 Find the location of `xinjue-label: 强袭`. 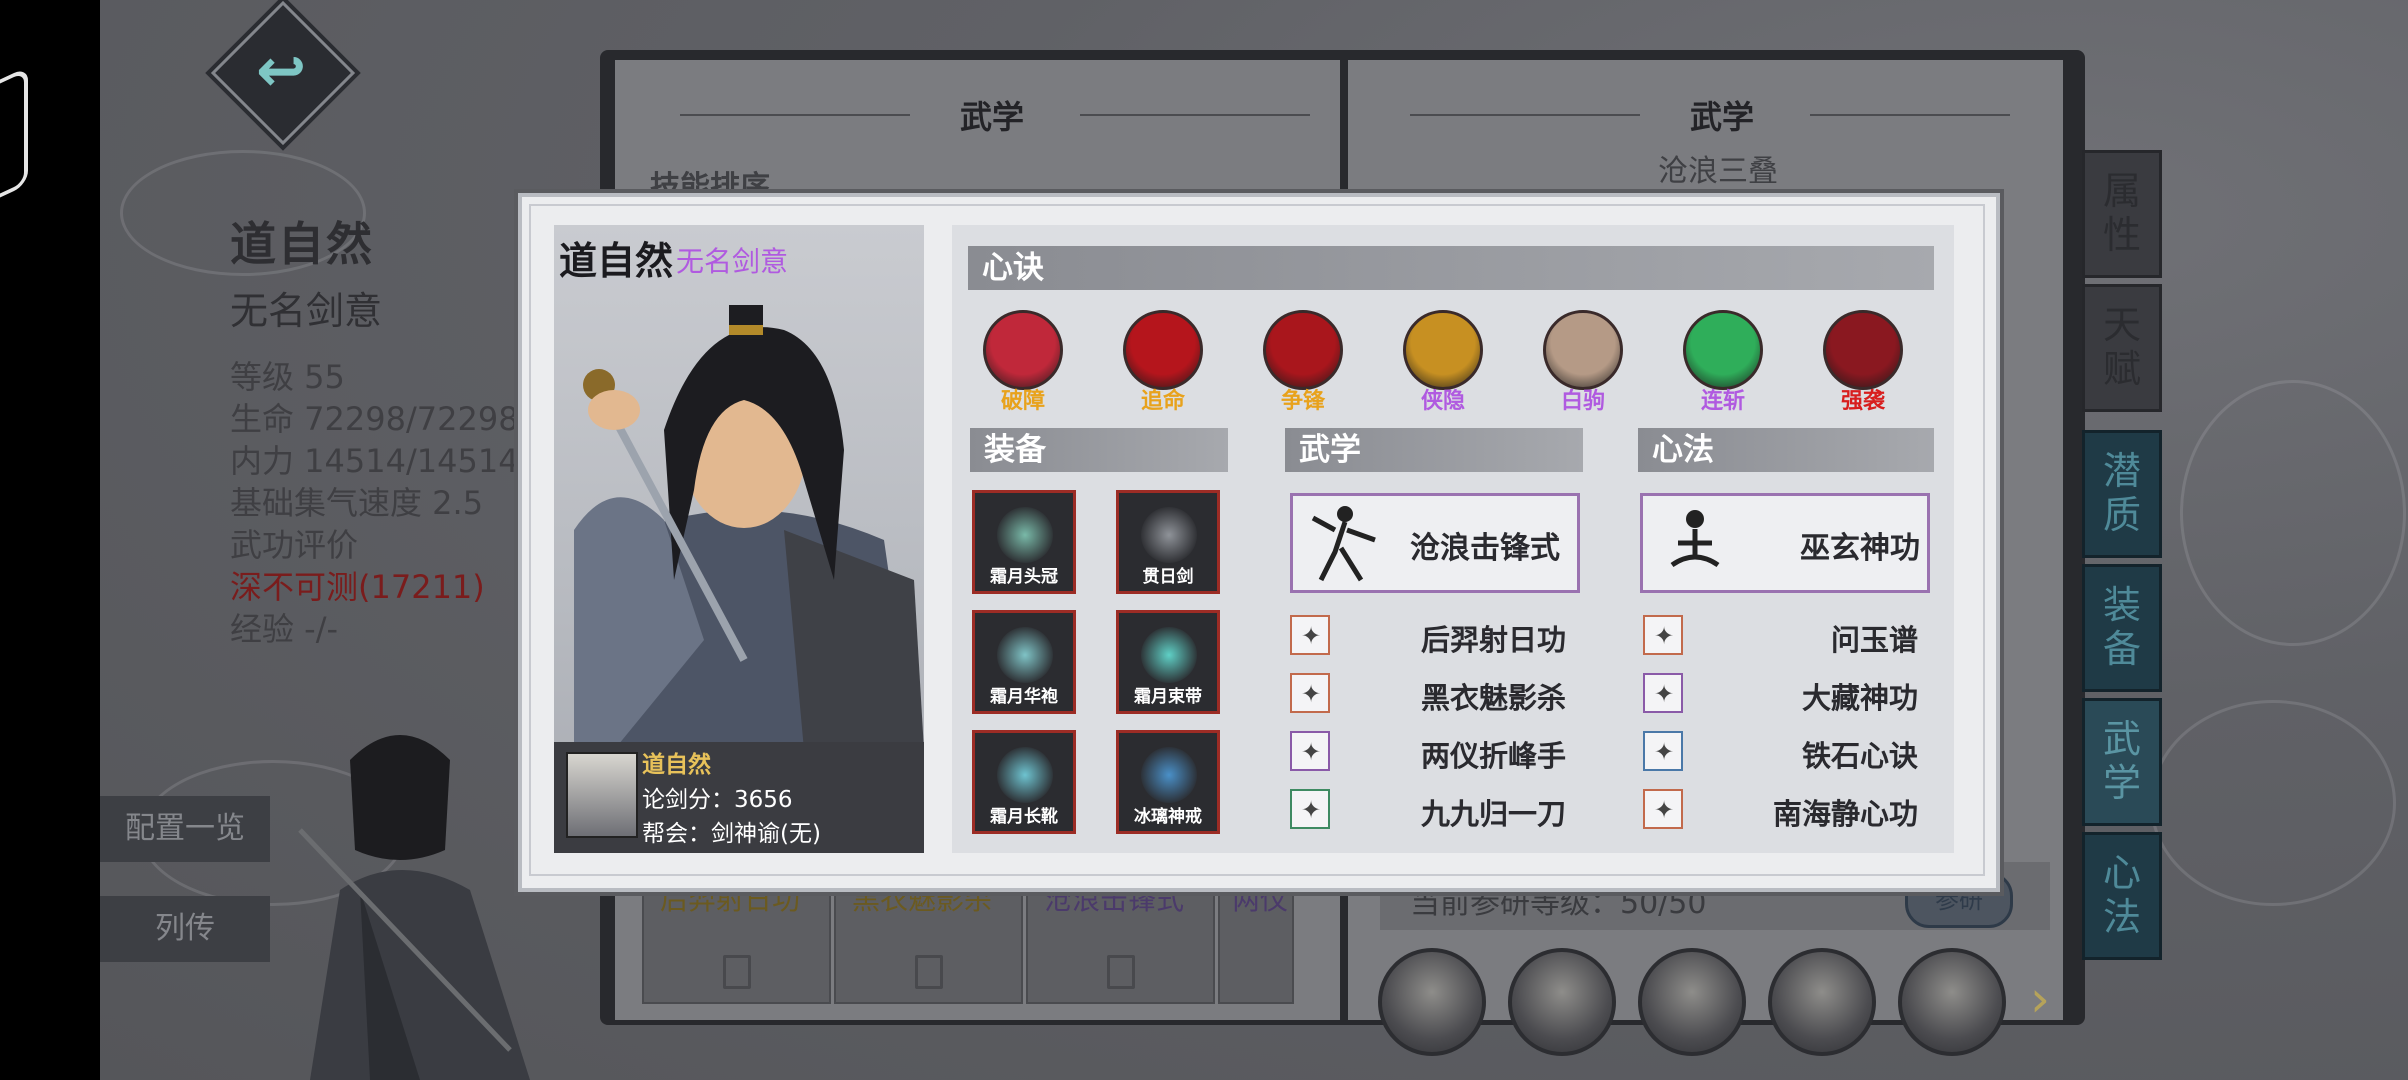

xinjue-label: 强袭 is located at coordinates (1862, 401).